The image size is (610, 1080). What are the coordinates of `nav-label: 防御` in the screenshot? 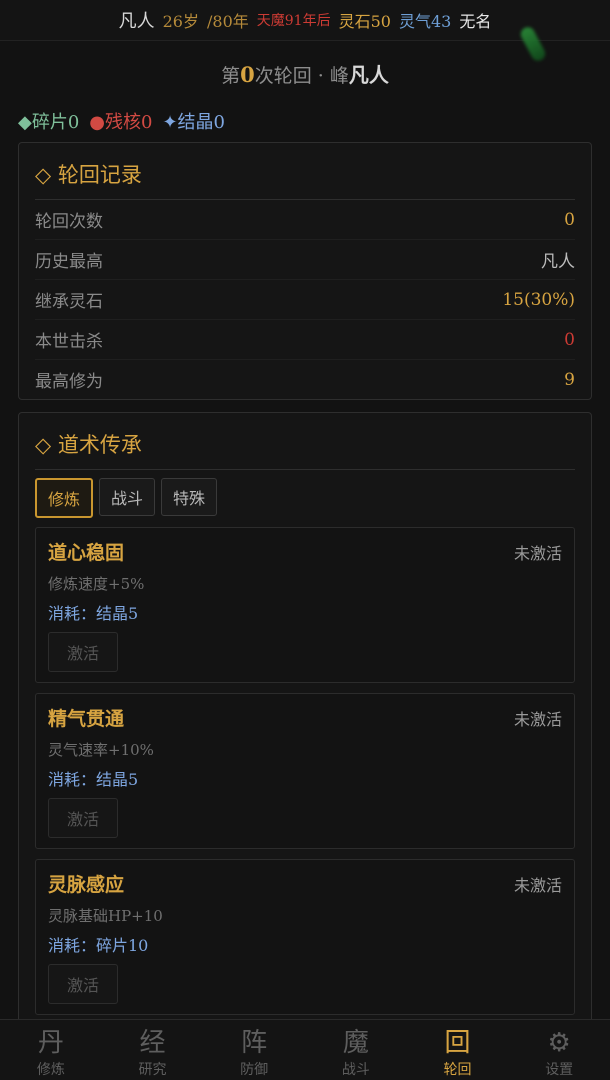 It's located at (254, 1070).